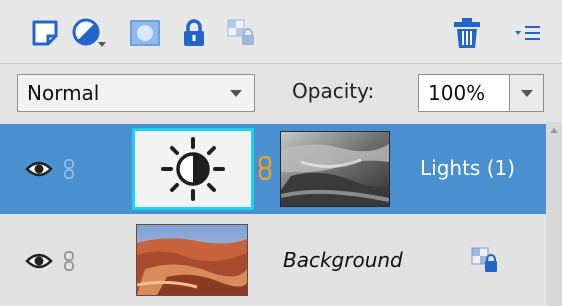 This screenshot has height=306, width=562. What do you see at coordinates (457, 93) in the screenshot?
I see `opacity-value: 100%` at bounding box center [457, 93].